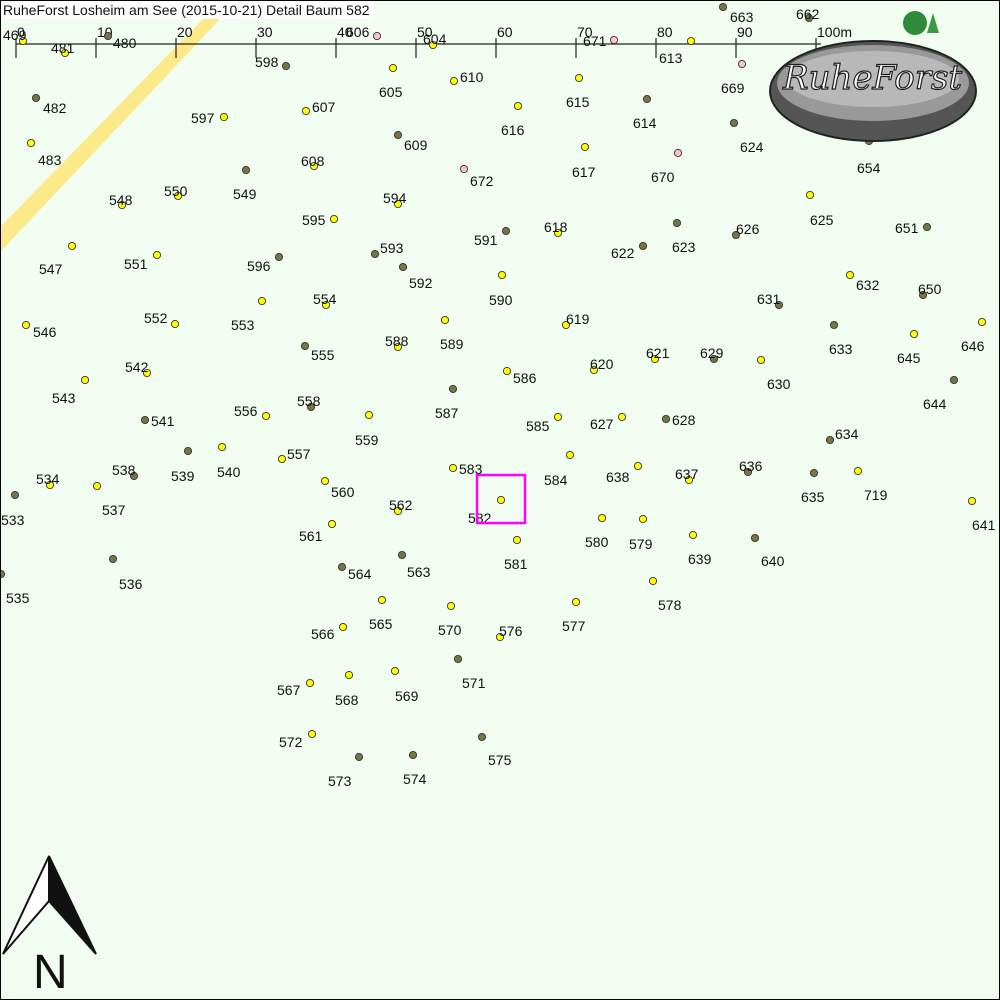 The width and height of the screenshot is (1000, 1000). I want to click on tree-label: 635, so click(813, 497).